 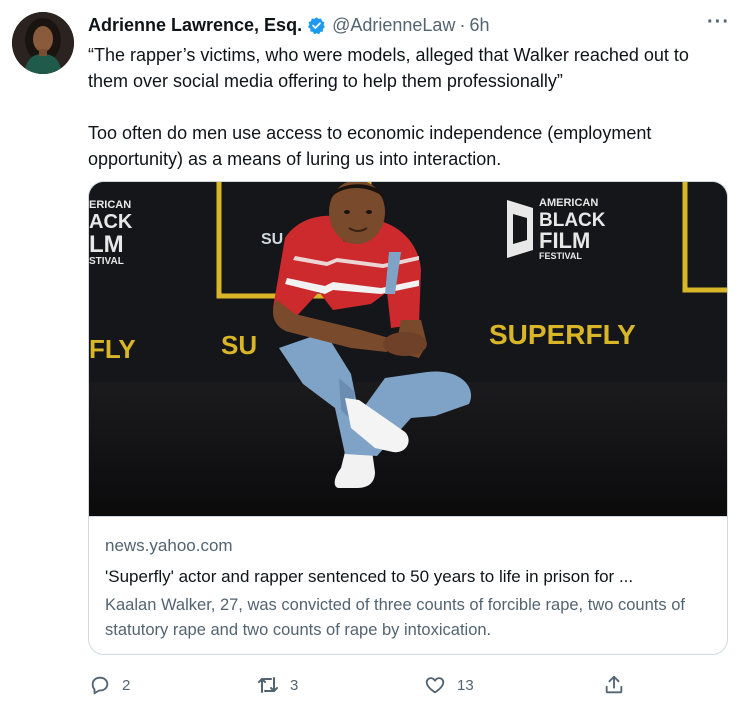 What do you see at coordinates (294, 685) in the screenshot?
I see `retweet-count: 3` at bounding box center [294, 685].